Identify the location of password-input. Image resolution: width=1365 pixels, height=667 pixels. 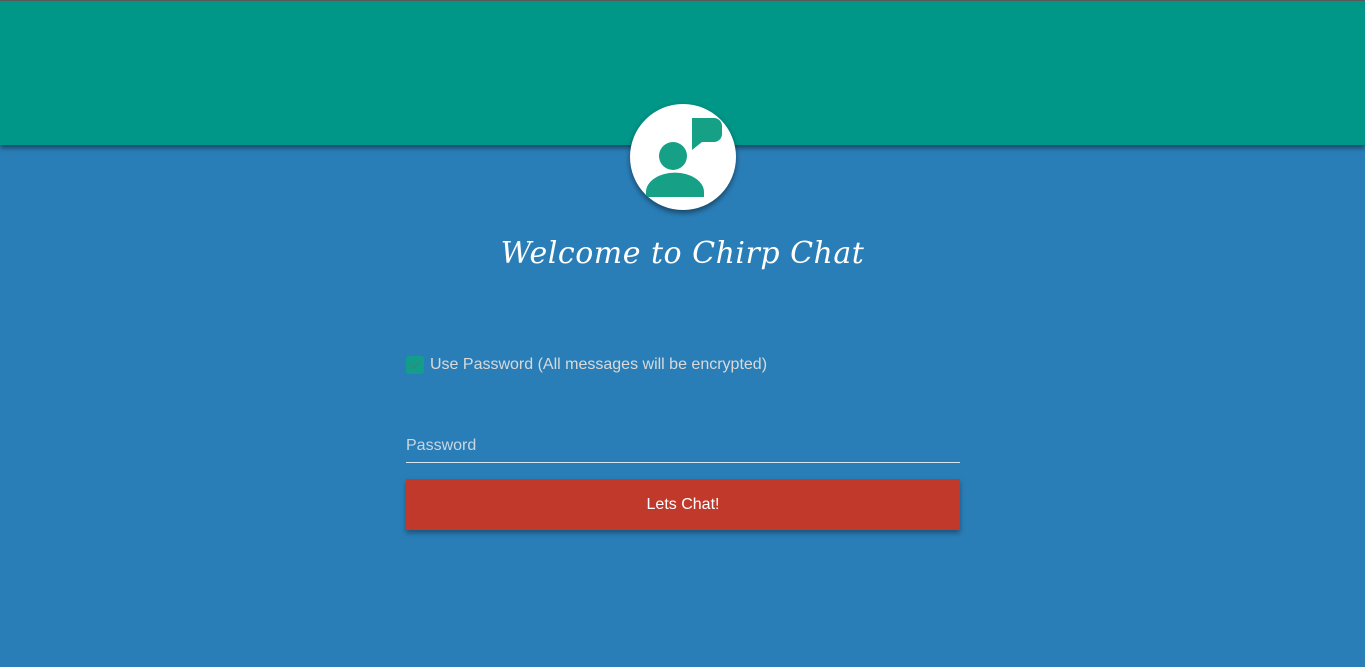
(683, 446).